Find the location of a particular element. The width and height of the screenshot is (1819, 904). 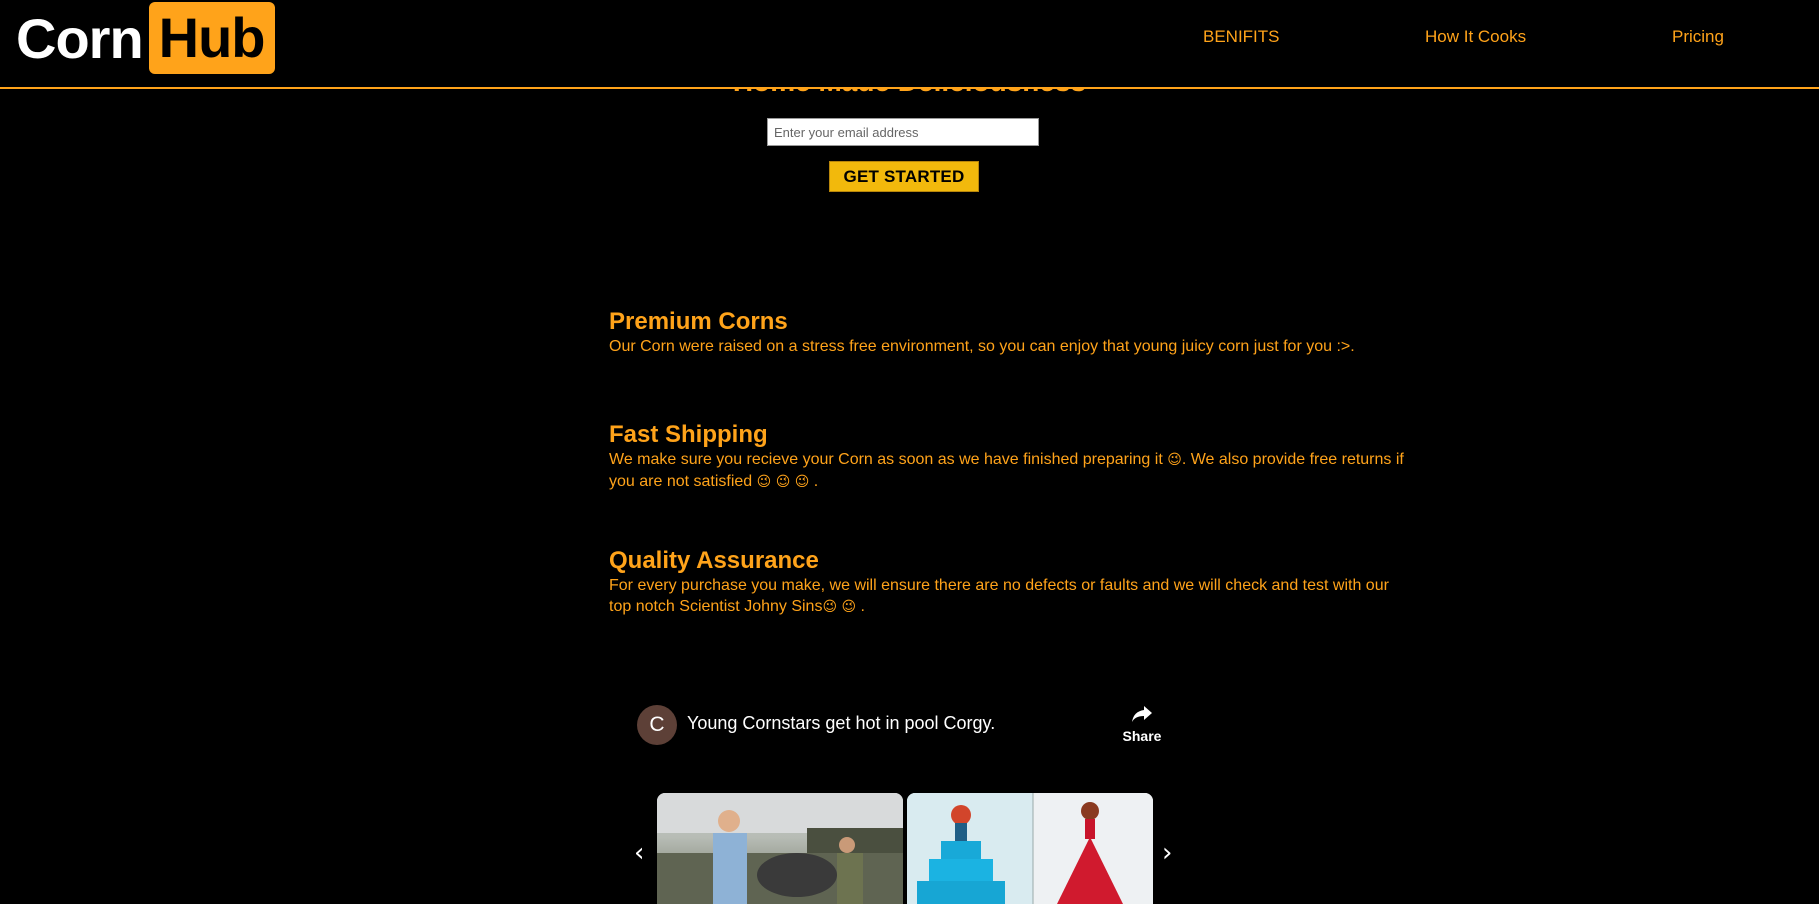

photo-market-icon is located at coordinates (780, 848).